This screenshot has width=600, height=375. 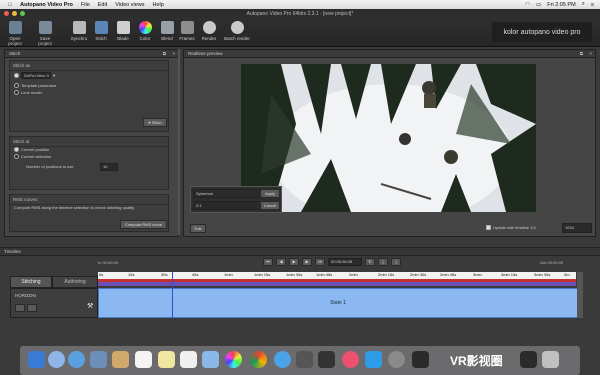 What do you see at coordinates (167, 31) in the screenshot?
I see `blend-button: Blend` at bounding box center [167, 31].